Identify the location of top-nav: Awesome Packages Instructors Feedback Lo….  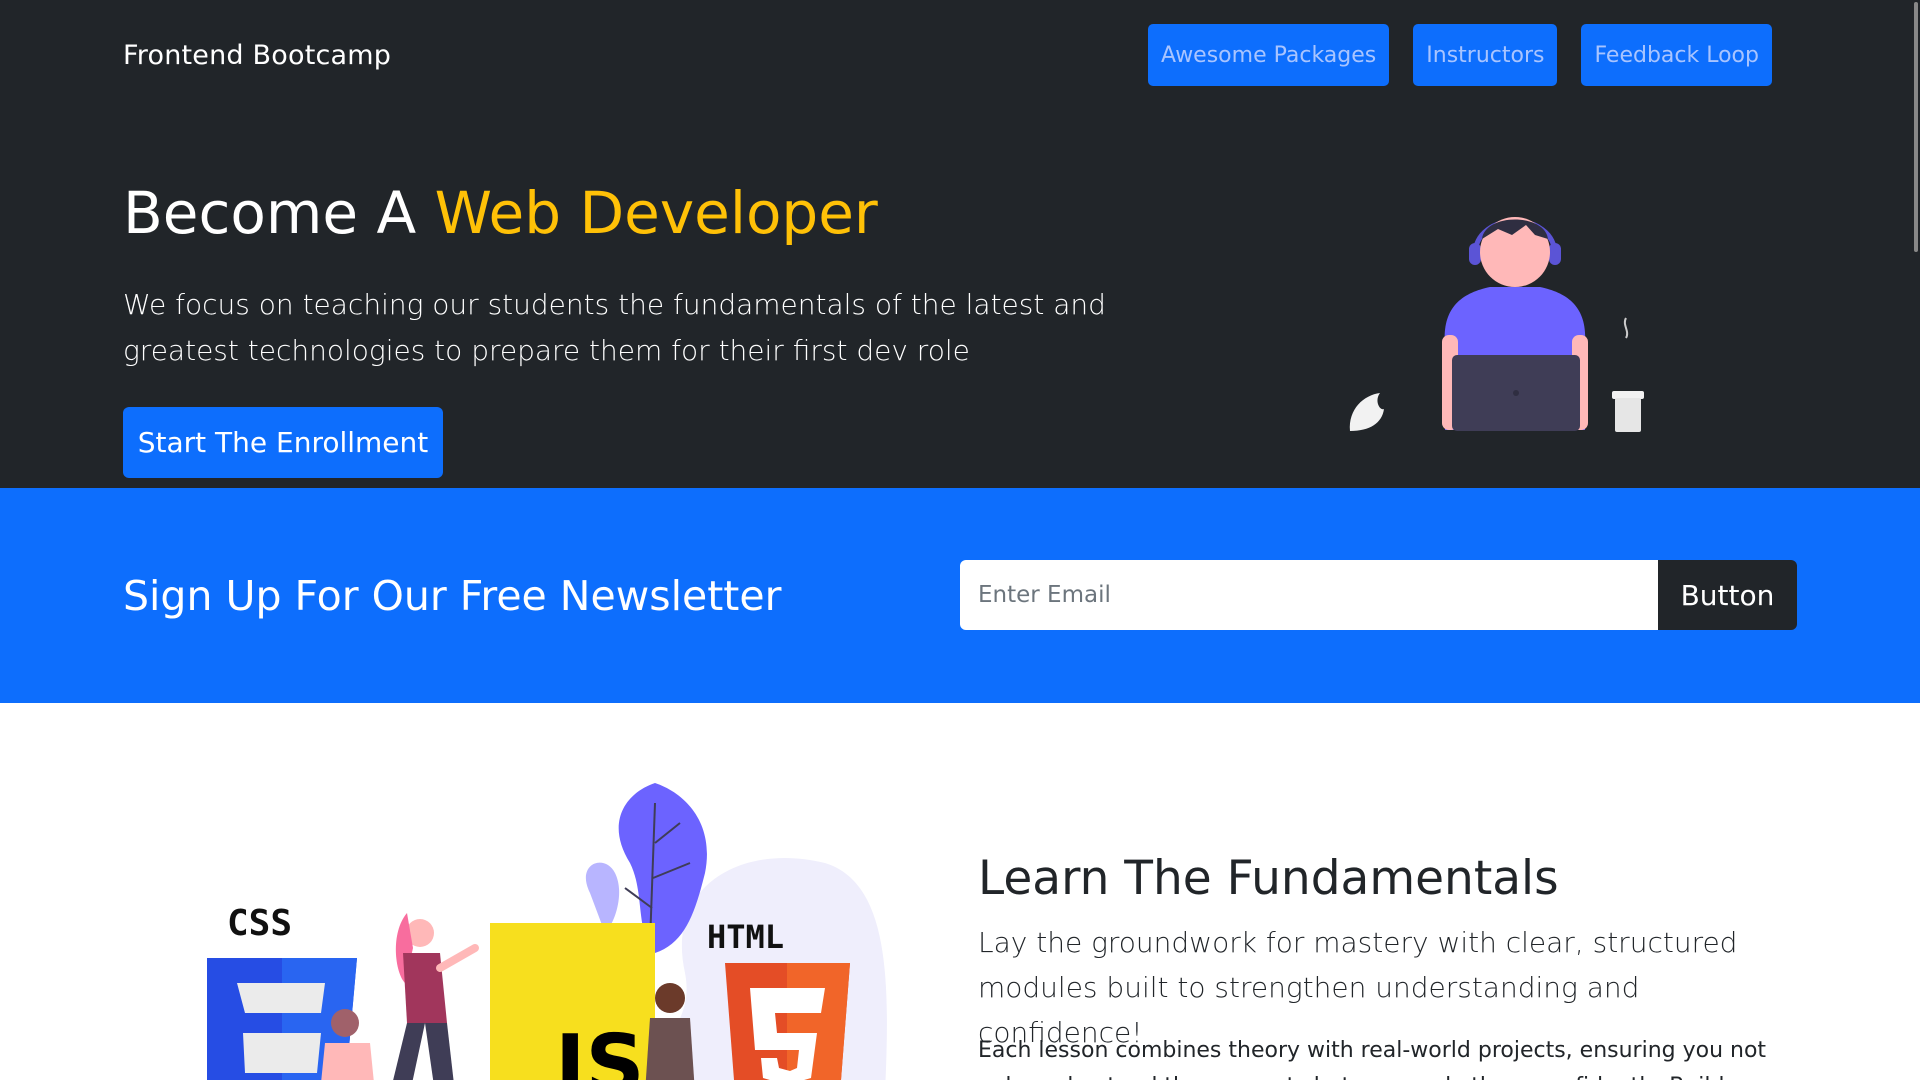
(1460, 55).